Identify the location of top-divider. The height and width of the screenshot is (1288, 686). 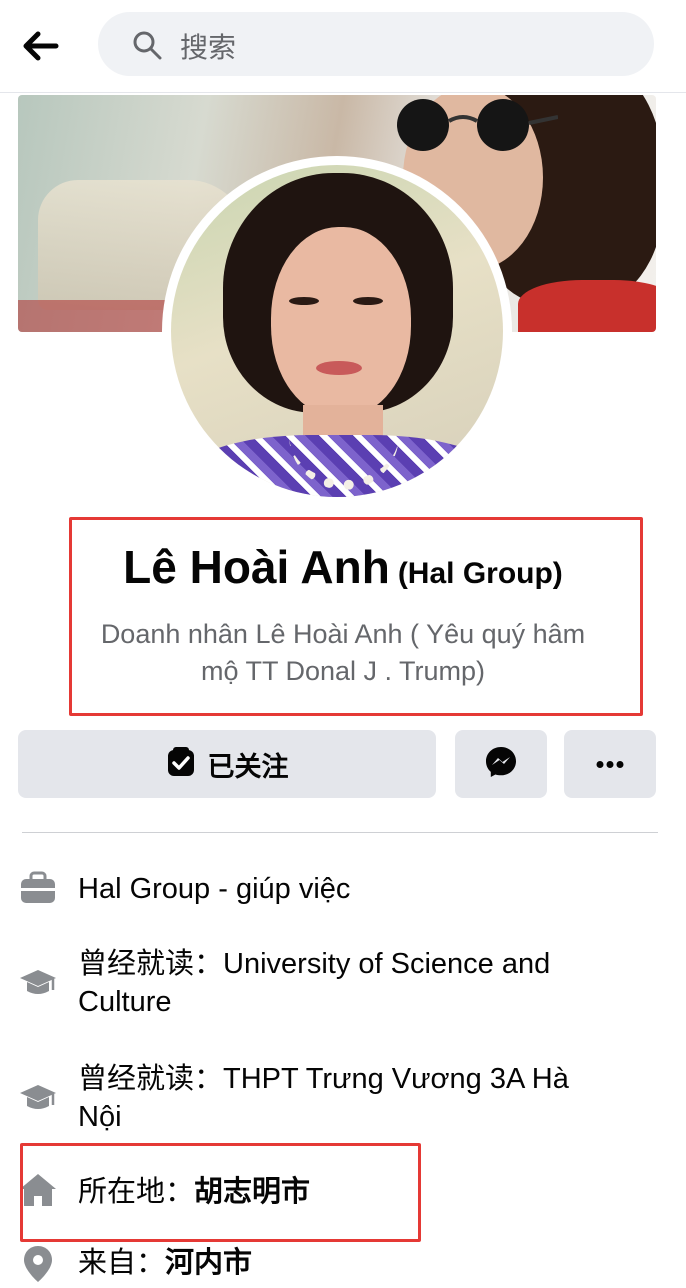
(343, 92).